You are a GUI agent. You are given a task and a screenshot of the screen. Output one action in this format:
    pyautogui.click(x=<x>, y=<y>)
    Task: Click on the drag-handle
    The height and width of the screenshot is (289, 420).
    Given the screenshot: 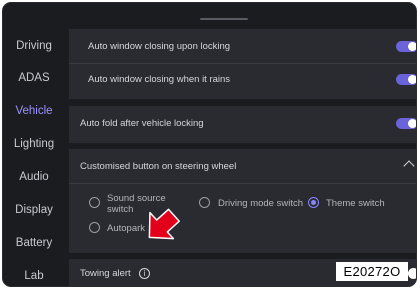 What is the action you would take?
    pyautogui.click(x=224, y=19)
    